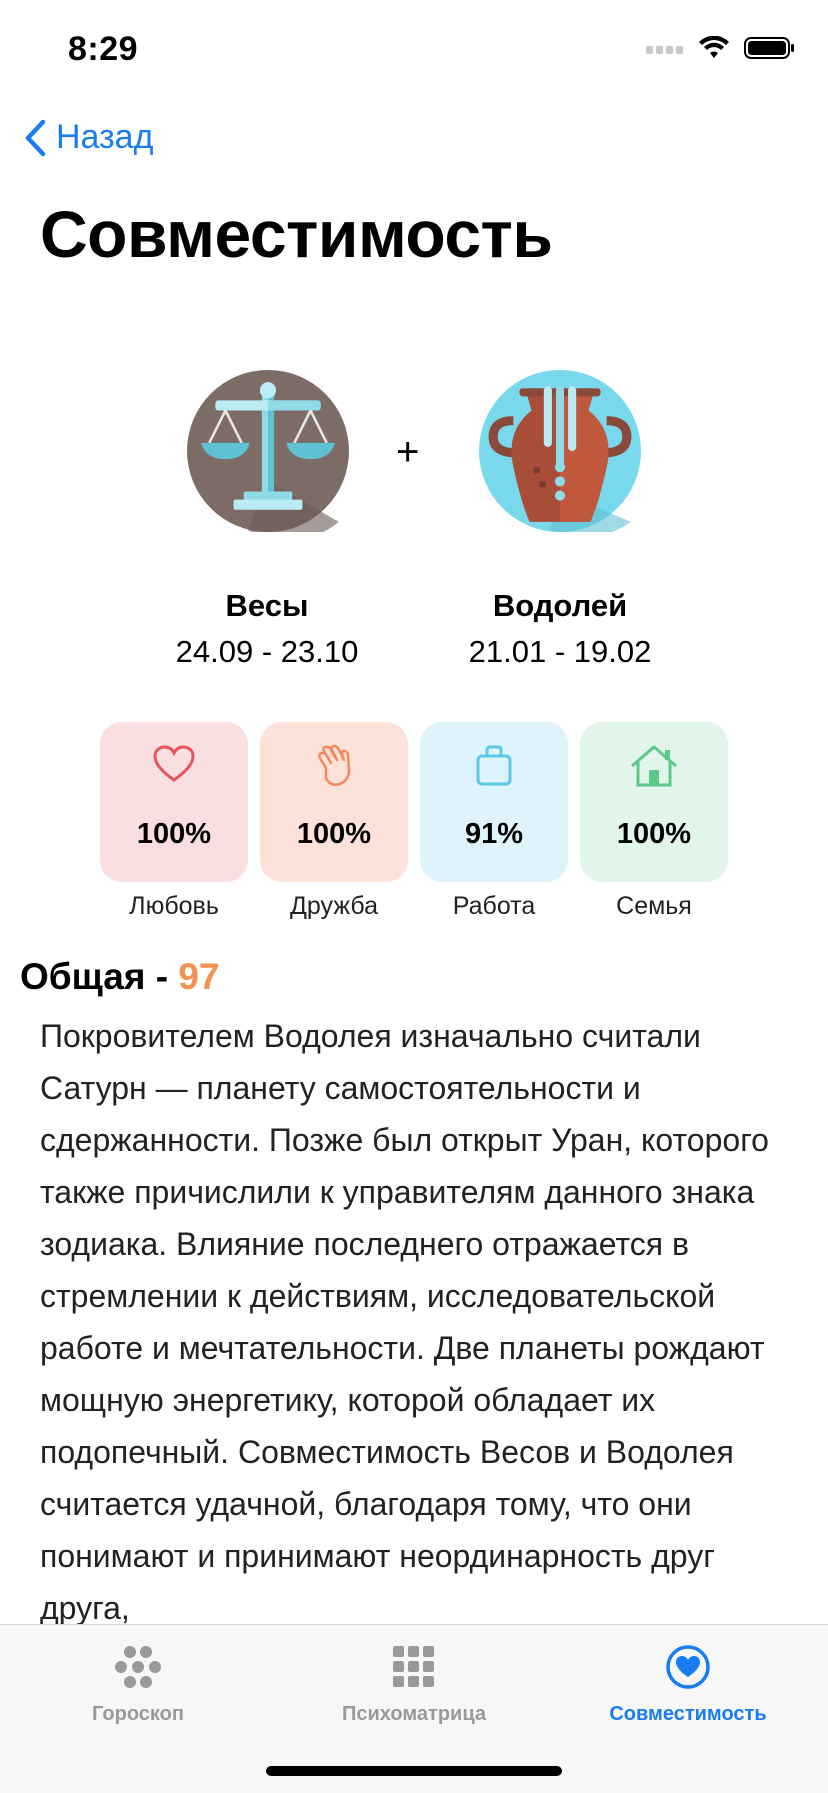 This screenshot has width=828, height=1793. Describe the element at coordinates (296, 234) in the screenshot. I see `page-title: Совместимость` at that location.